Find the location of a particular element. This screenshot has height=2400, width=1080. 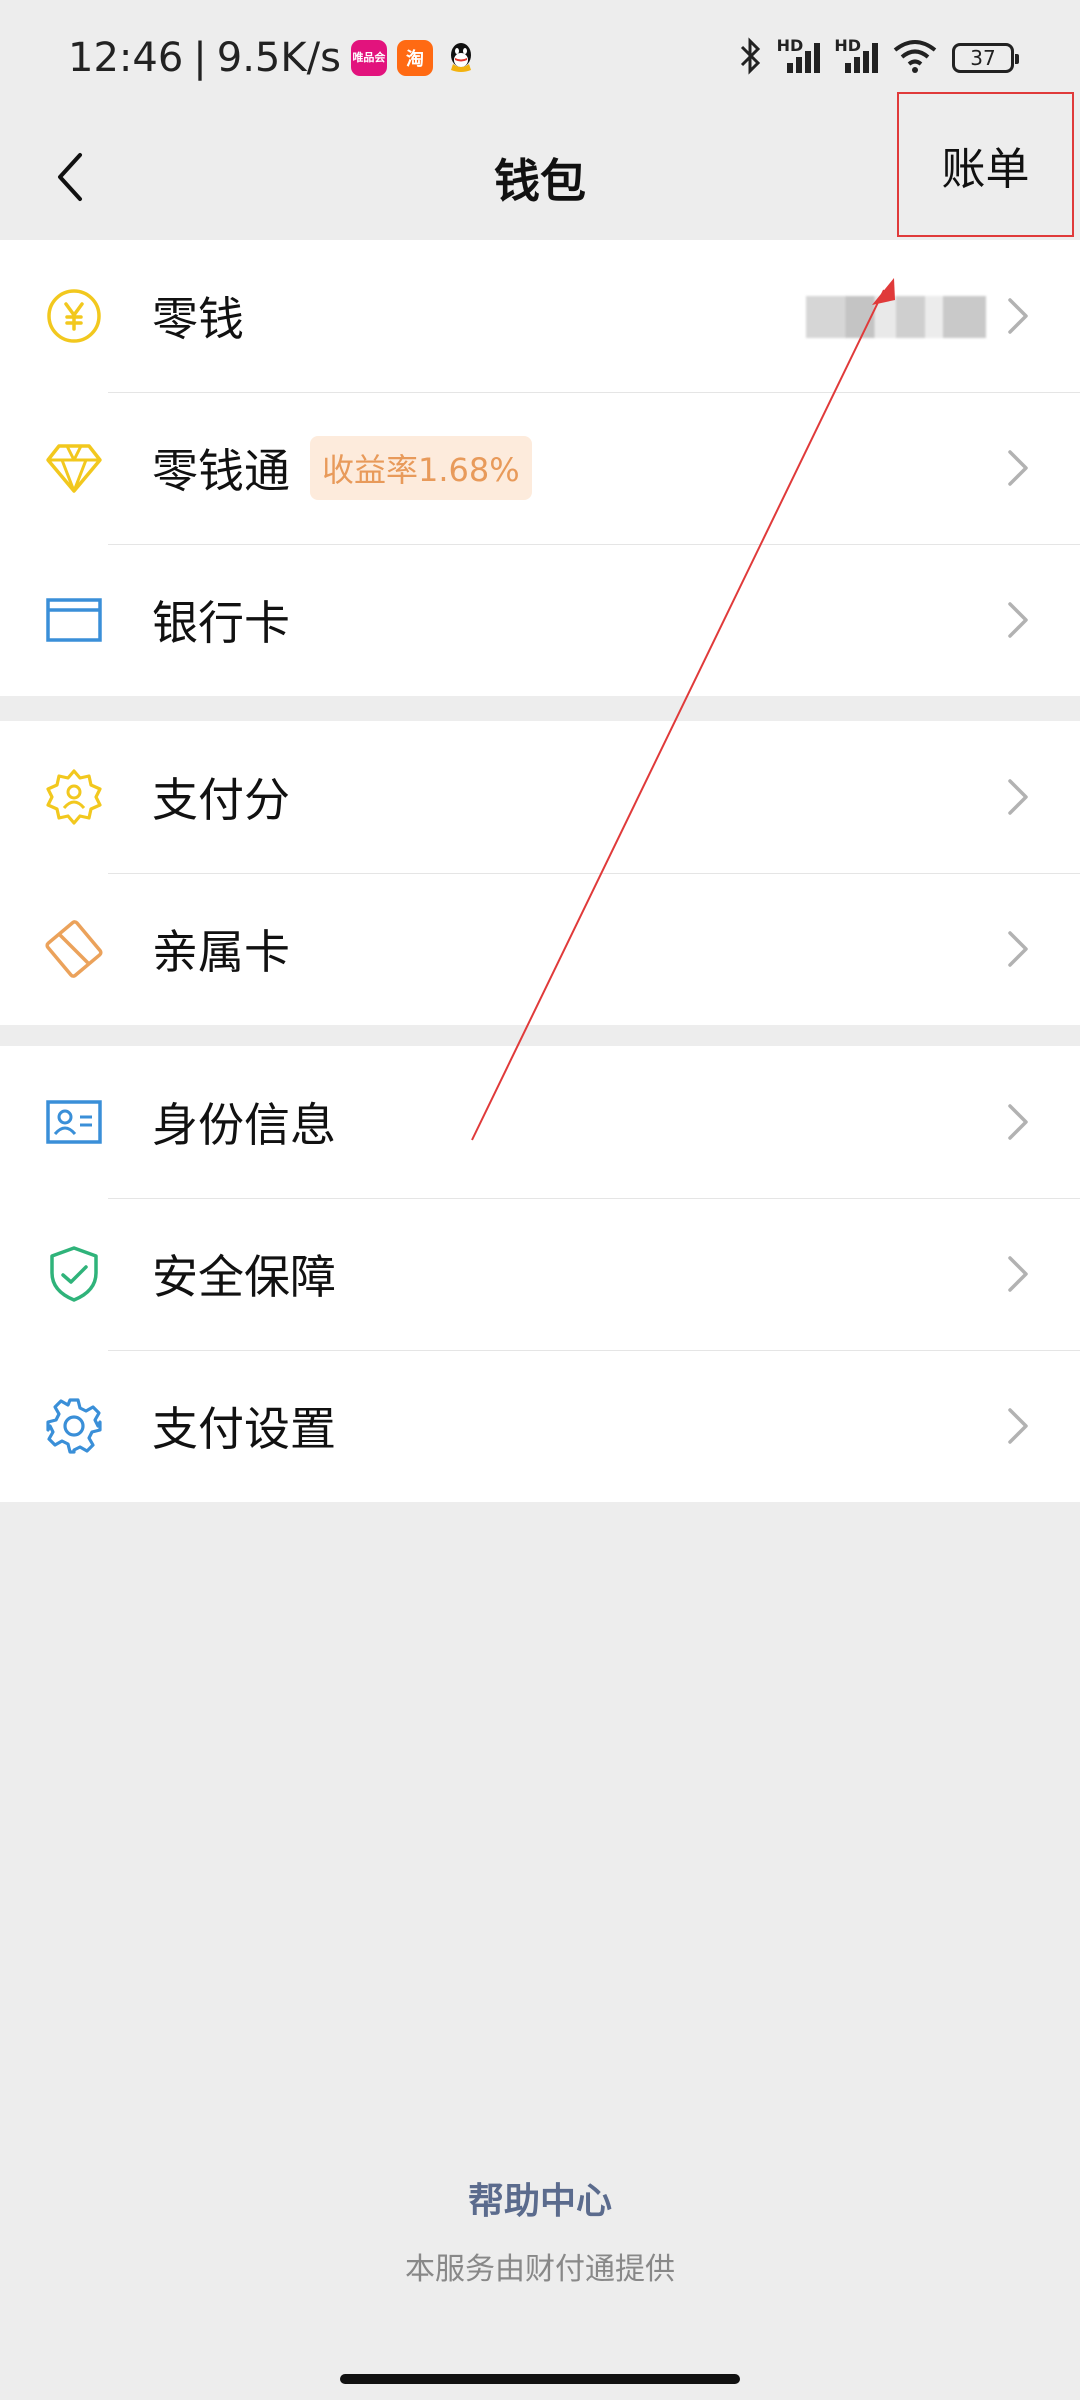

gear-icon is located at coordinates (74, 1426).